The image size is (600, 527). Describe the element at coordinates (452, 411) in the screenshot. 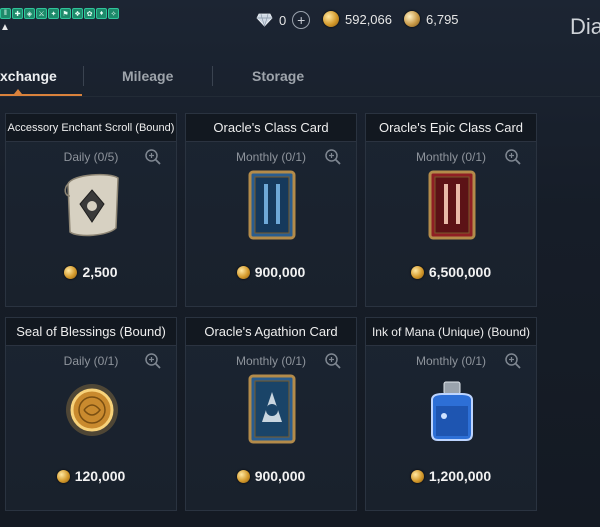

I see `ink-bottle-icon` at that location.